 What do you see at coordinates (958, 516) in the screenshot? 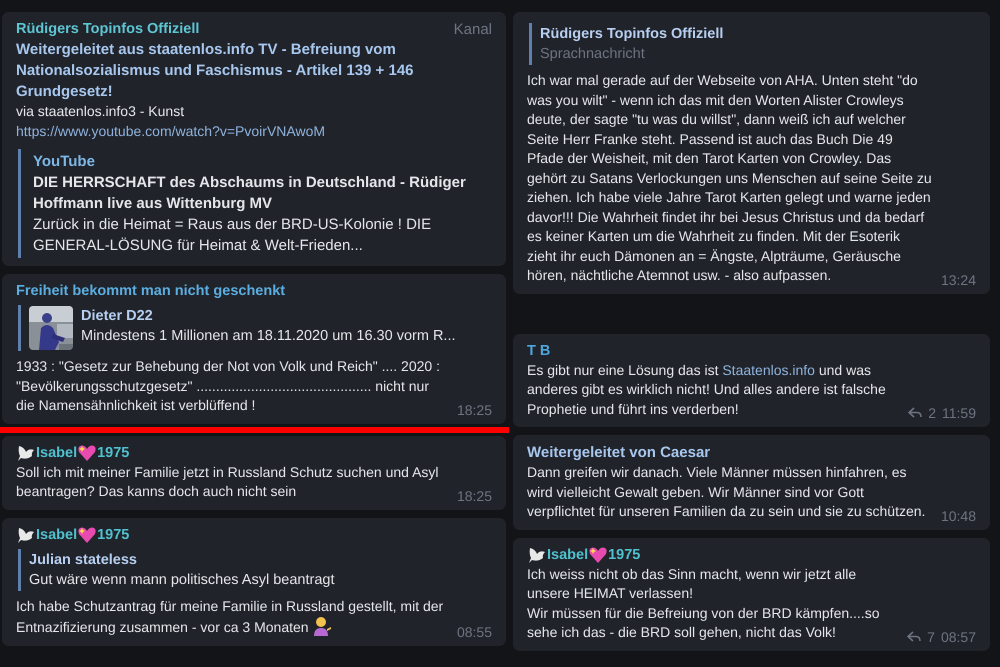
I see `message-time: 10:48` at bounding box center [958, 516].